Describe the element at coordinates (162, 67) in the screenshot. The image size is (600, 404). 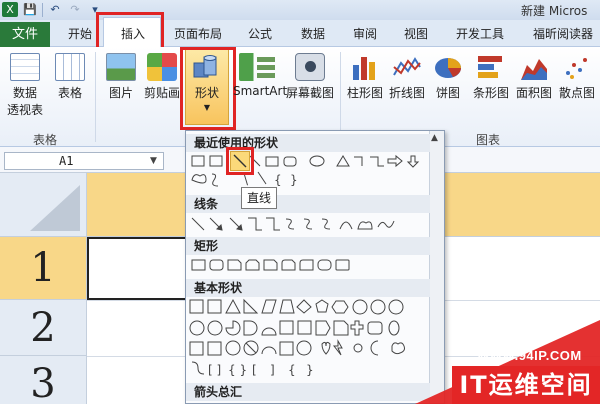
I see `clipart-icon` at that location.